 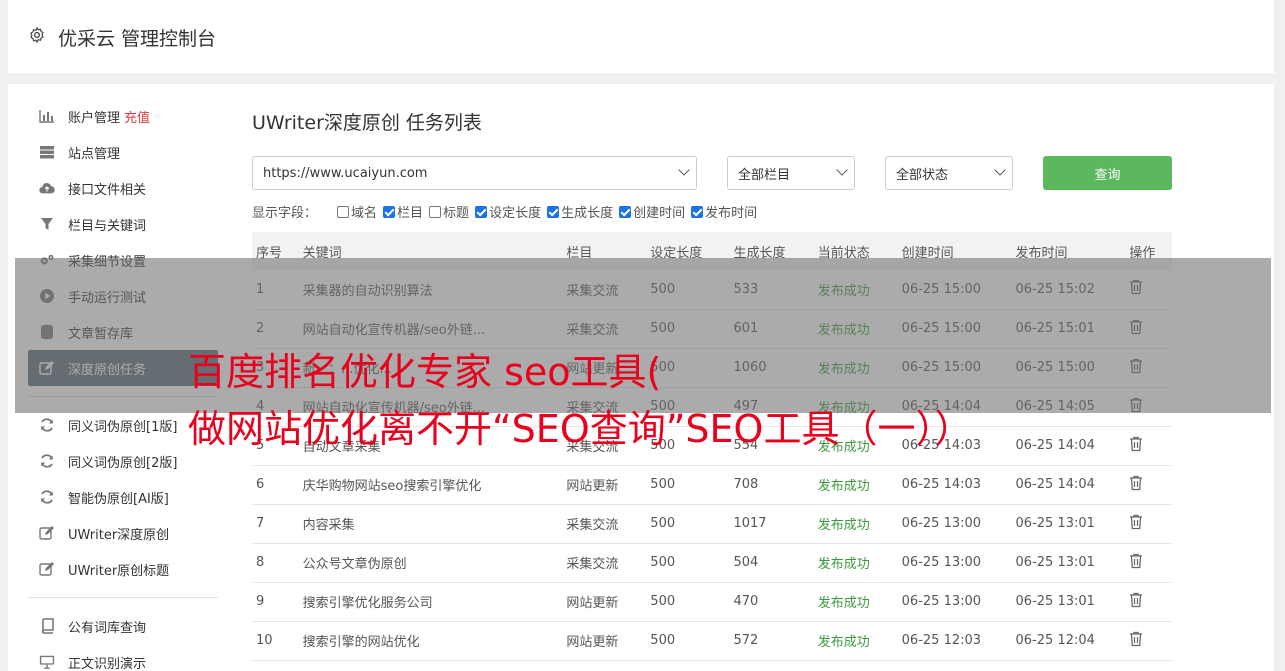 I want to click on sidebar-item: 正文识别演示, so click(x=123, y=657).